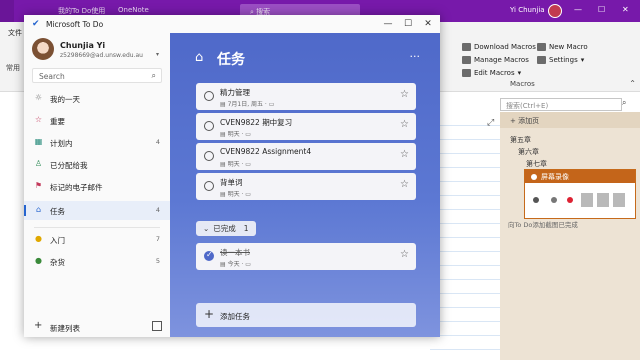  Describe the element at coordinates (543, 225) in the screenshot. I see `recorder-status: 向To Do添加截图已完成` at that location.